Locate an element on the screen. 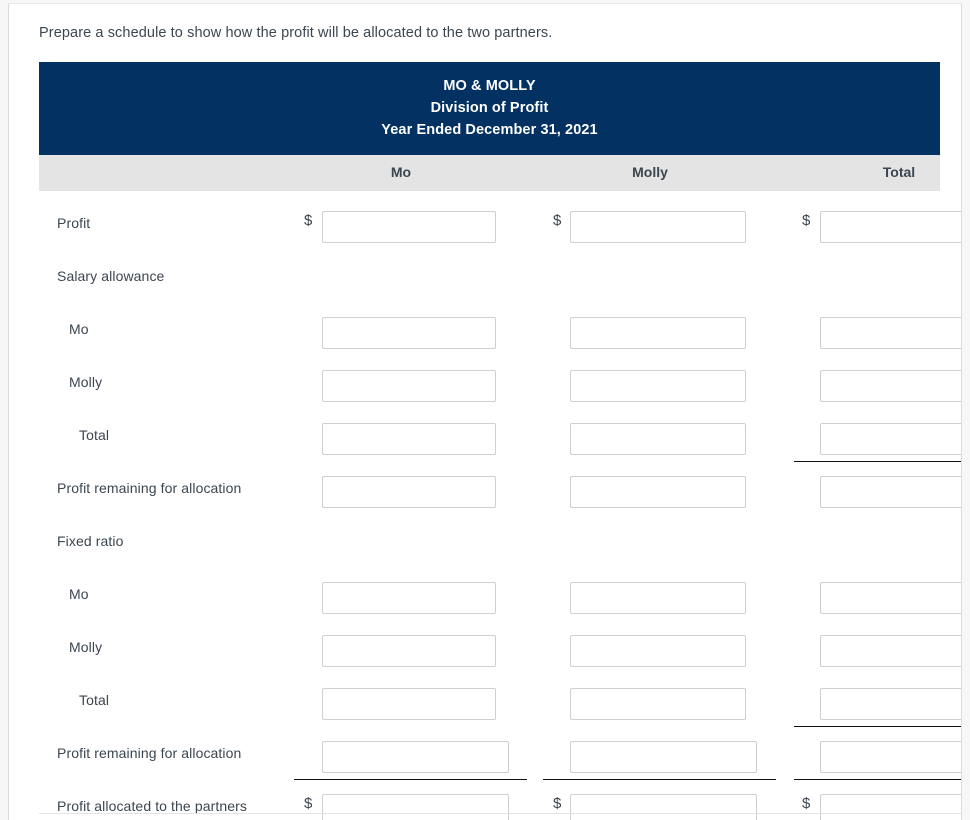  row-label: Profit allocated to the partners is located at coordinates (152, 806).